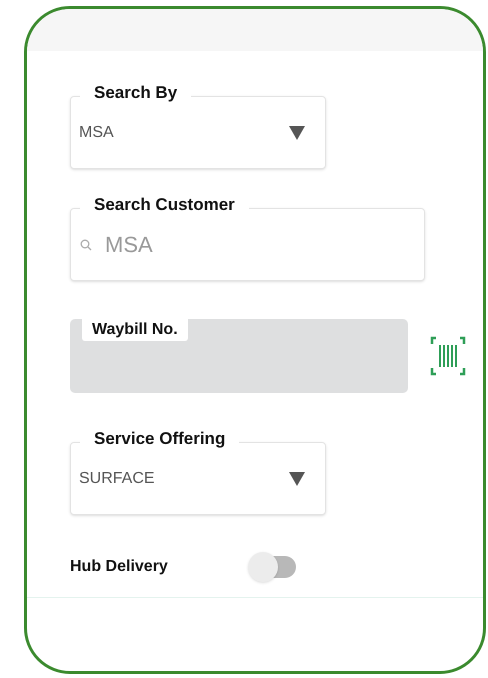  I want to click on search-icon, so click(86, 245).